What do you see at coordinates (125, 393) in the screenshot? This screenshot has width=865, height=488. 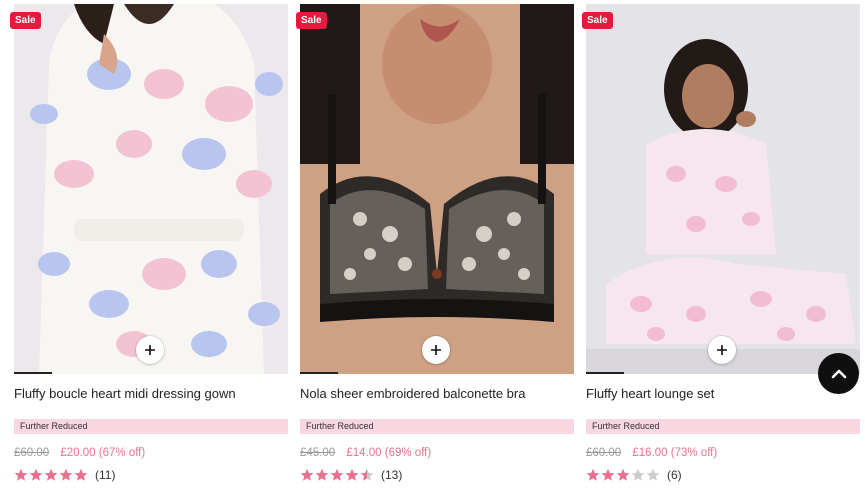 I see `product-title: Fluffy boucle heart midi dressing gown` at bounding box center [125, 393].